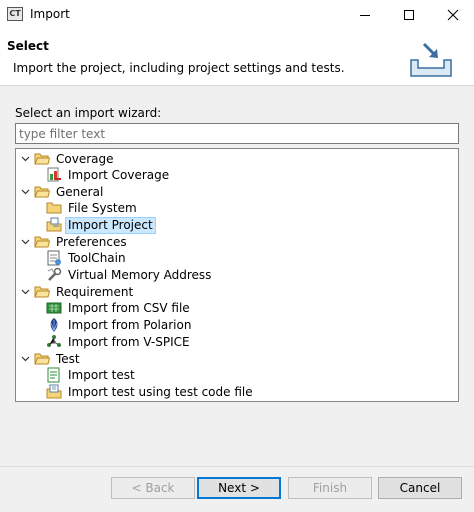 This screenshot has width=474, height=512. Describe the element at coordinates (54, 342) in the screenshot. I see `vspice-icon` at that location.